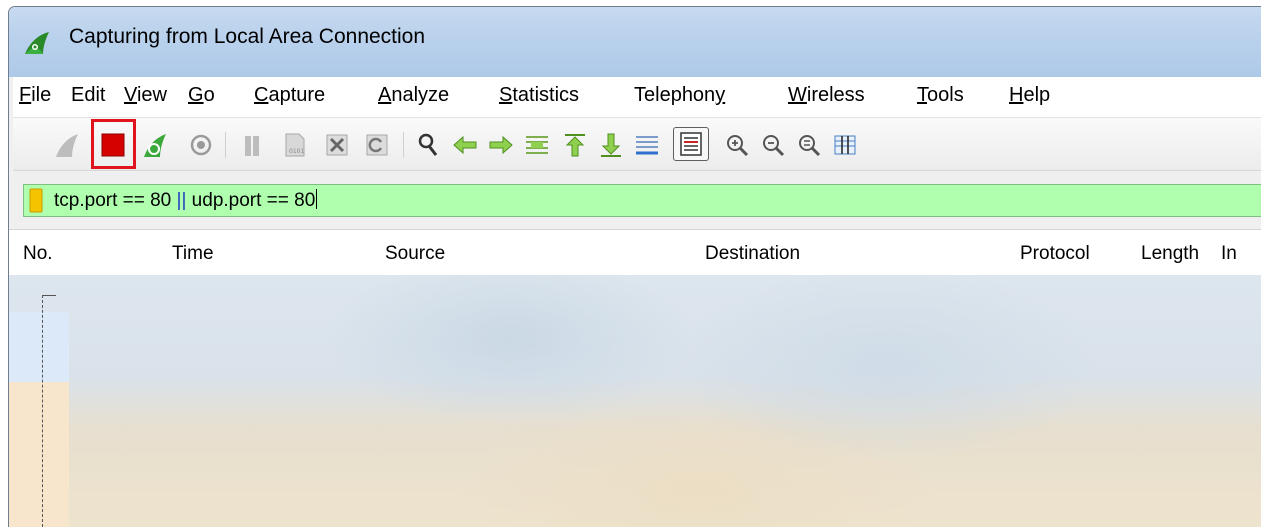 This screenshot has height=527, width=1261. Describe the element at coordinates (296, 151) in the screenshot. I see `svg-text: 0101` at that location.